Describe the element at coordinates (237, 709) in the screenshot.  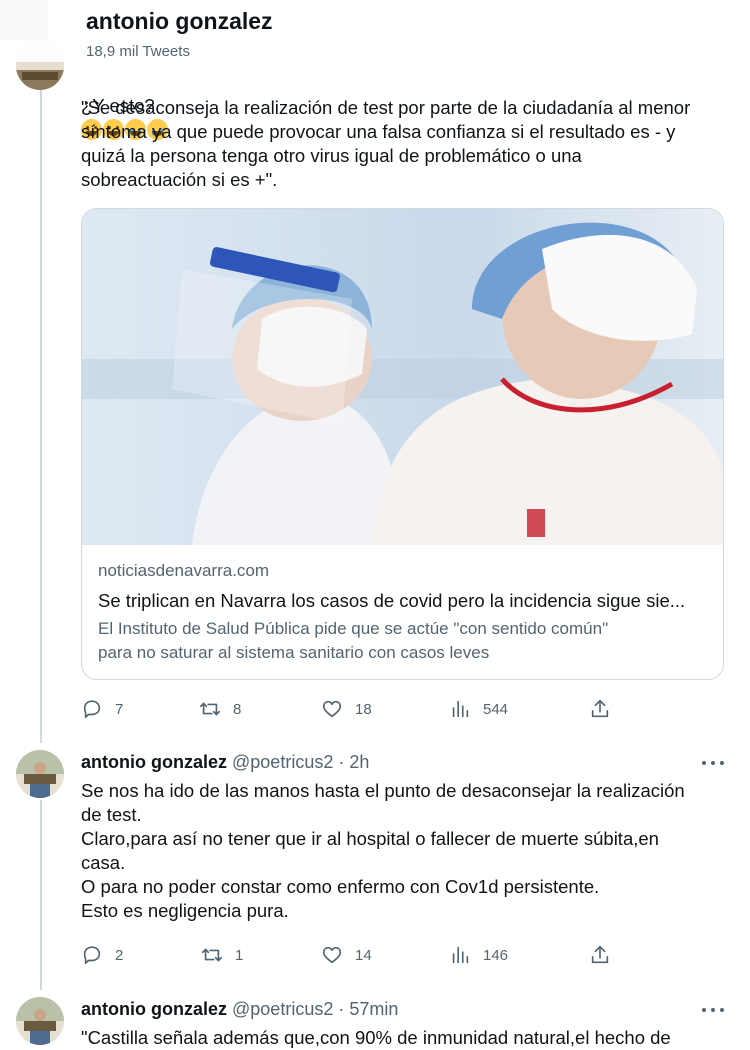
I see `retweet-count: 8` at that location.